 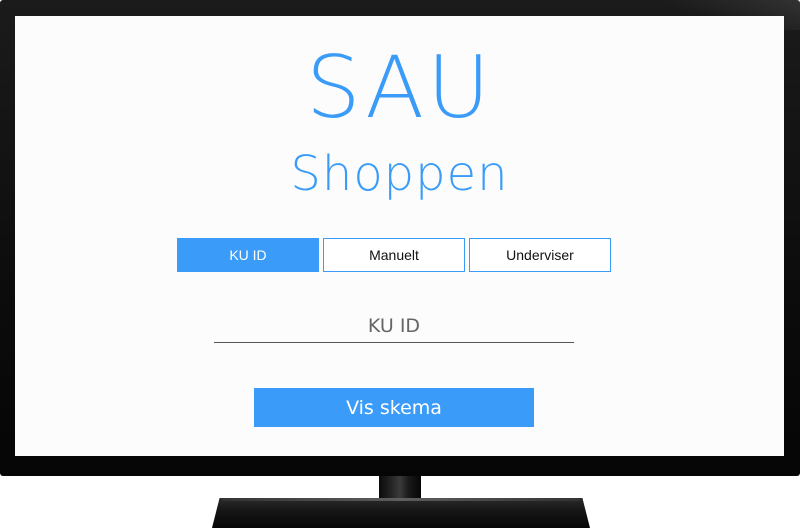 I want to click on lookup-mode-tabs: KU ID Manuelt Underviser, so click(x=394, y=255).